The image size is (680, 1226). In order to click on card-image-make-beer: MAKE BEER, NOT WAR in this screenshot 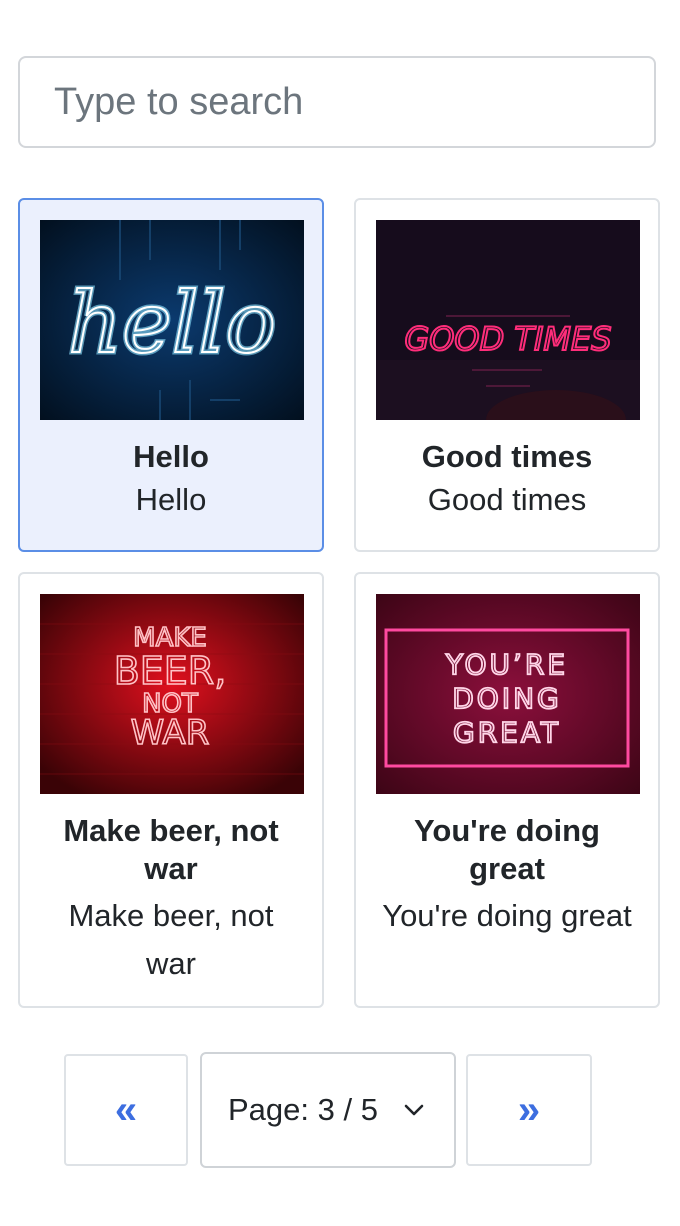, I will do `click(172, 694)`.